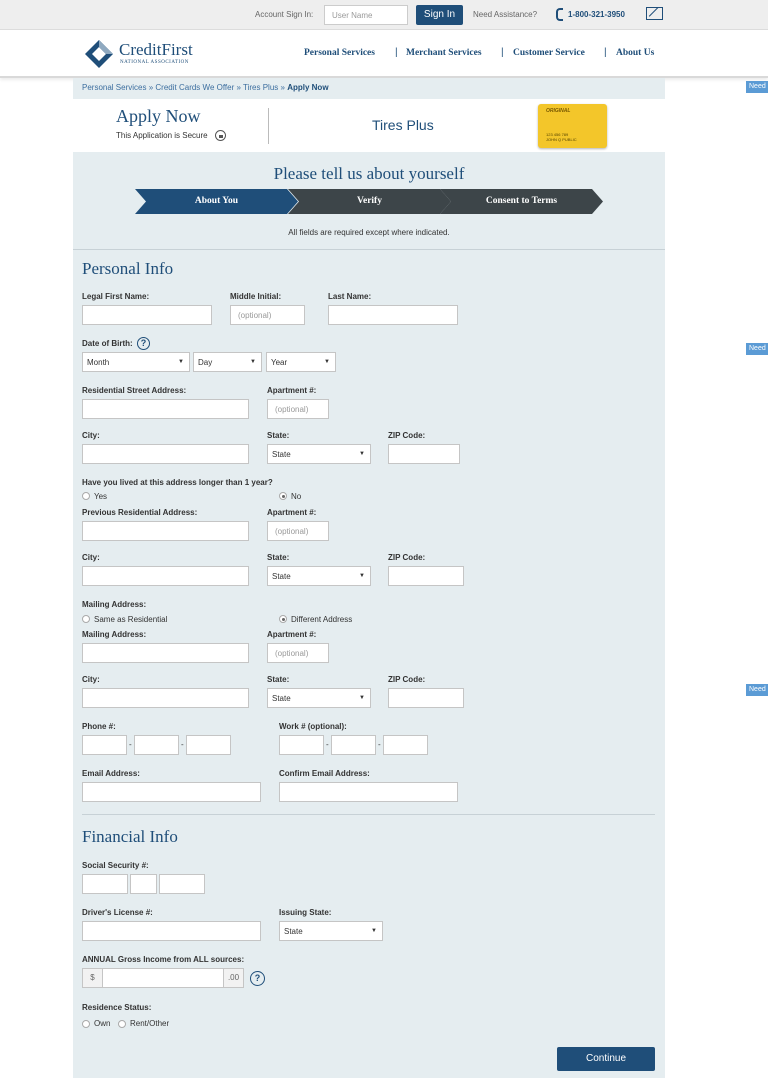 The width and height of the screenshot is (768, 1078). Describe the element at coordinates (111, 773) in the screenshot. I see `email-label: Email Address:` at that location.